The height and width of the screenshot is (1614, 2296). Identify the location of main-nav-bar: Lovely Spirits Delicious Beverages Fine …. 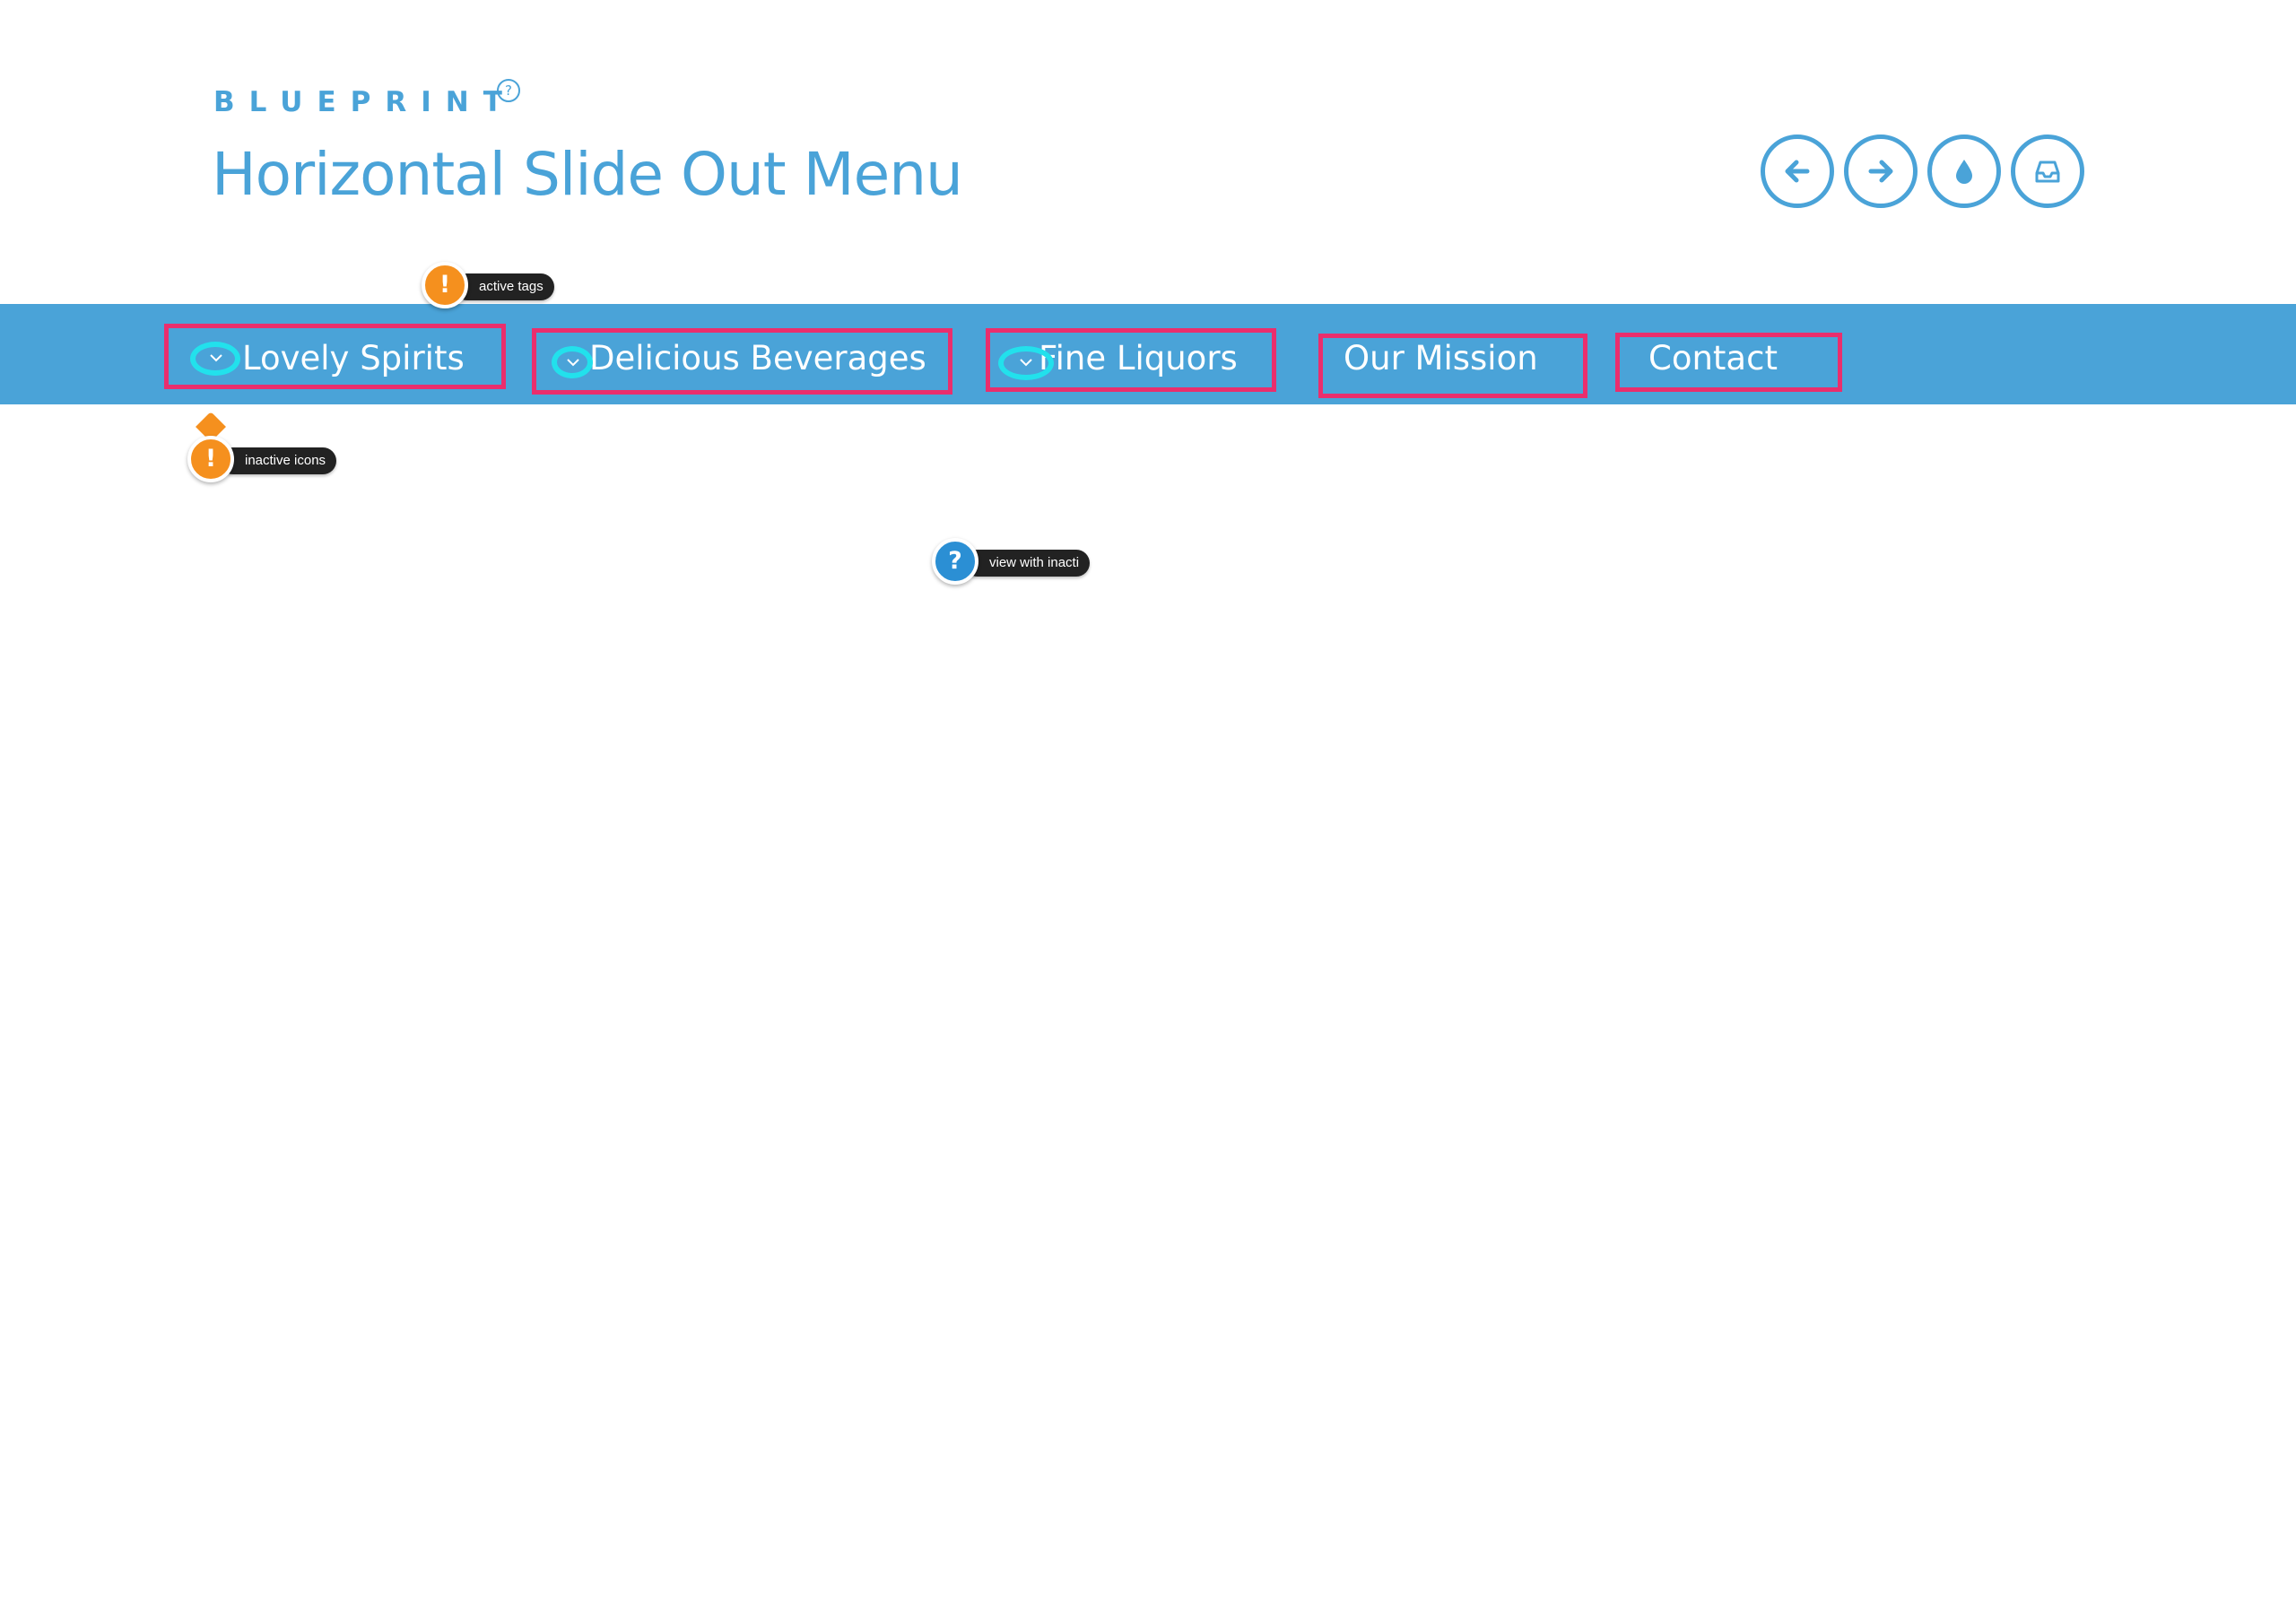
(1148, 354).